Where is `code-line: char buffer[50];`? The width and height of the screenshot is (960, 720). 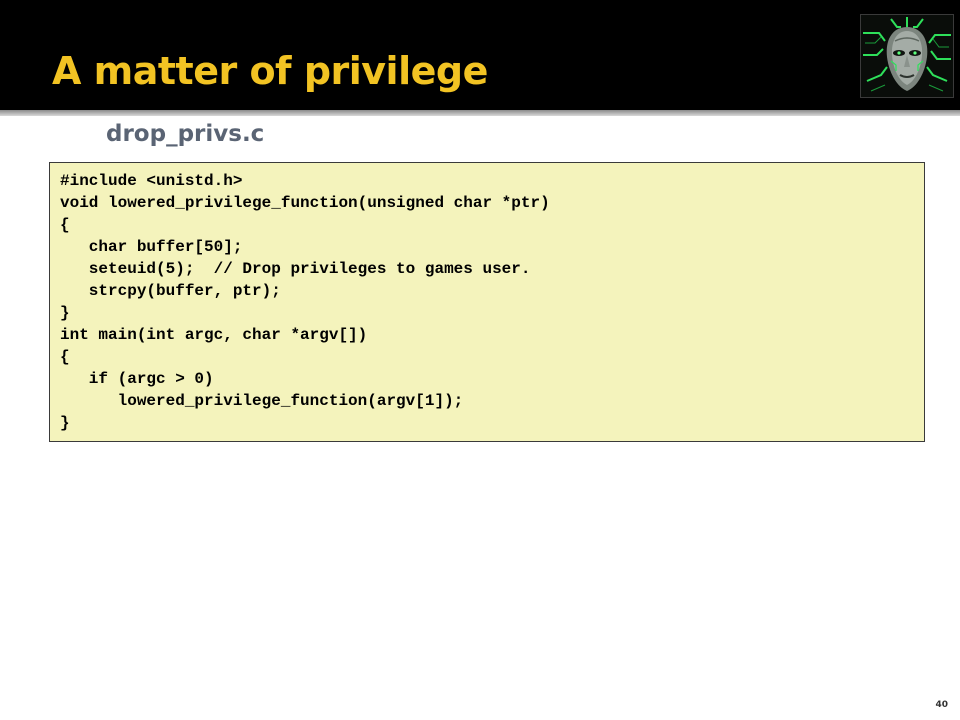
code-line: char buffer[50]; is located at coordinates (151, 247).